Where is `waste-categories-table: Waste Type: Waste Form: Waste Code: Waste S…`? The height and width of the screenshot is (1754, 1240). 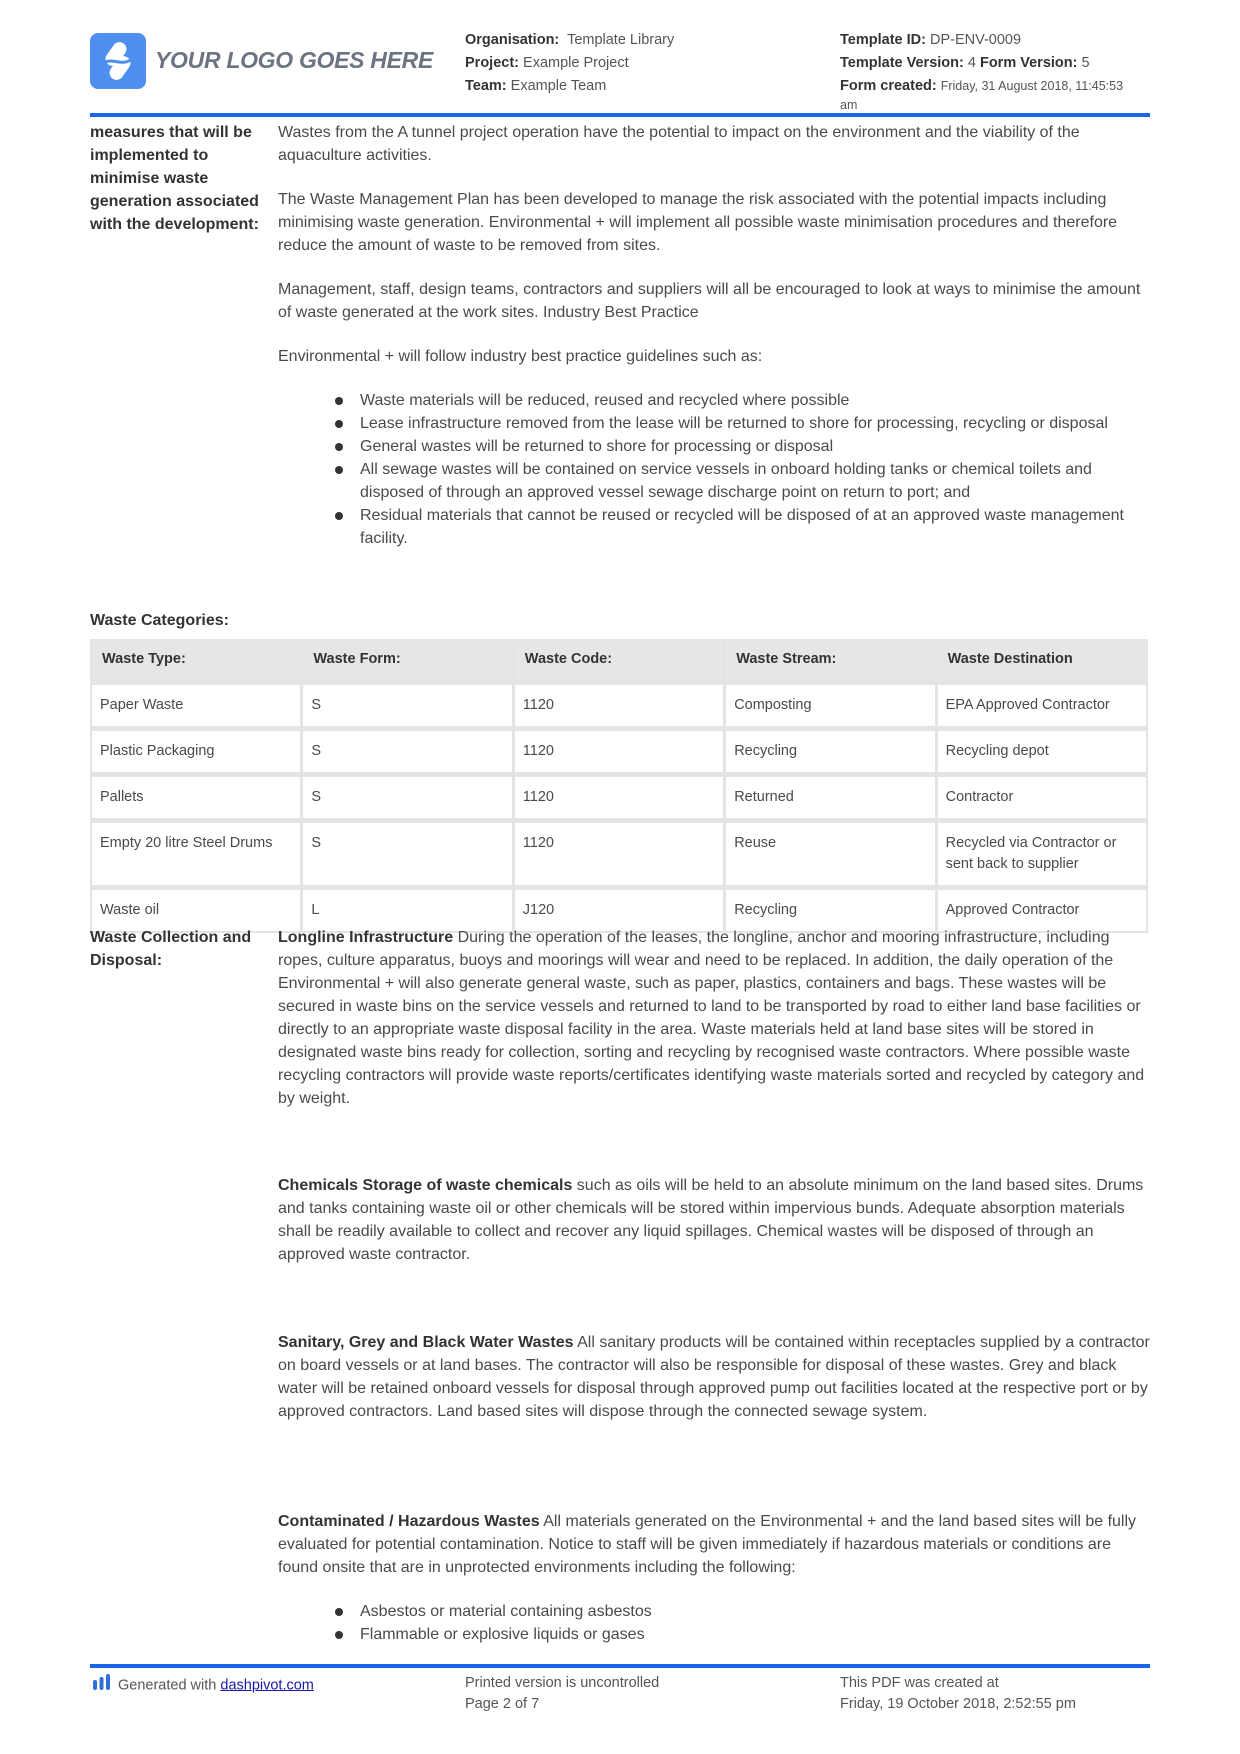 waste-categories-table: Waste Type: Waste Form: Waste Code: Waste S… is located at coordinates (619, 786).